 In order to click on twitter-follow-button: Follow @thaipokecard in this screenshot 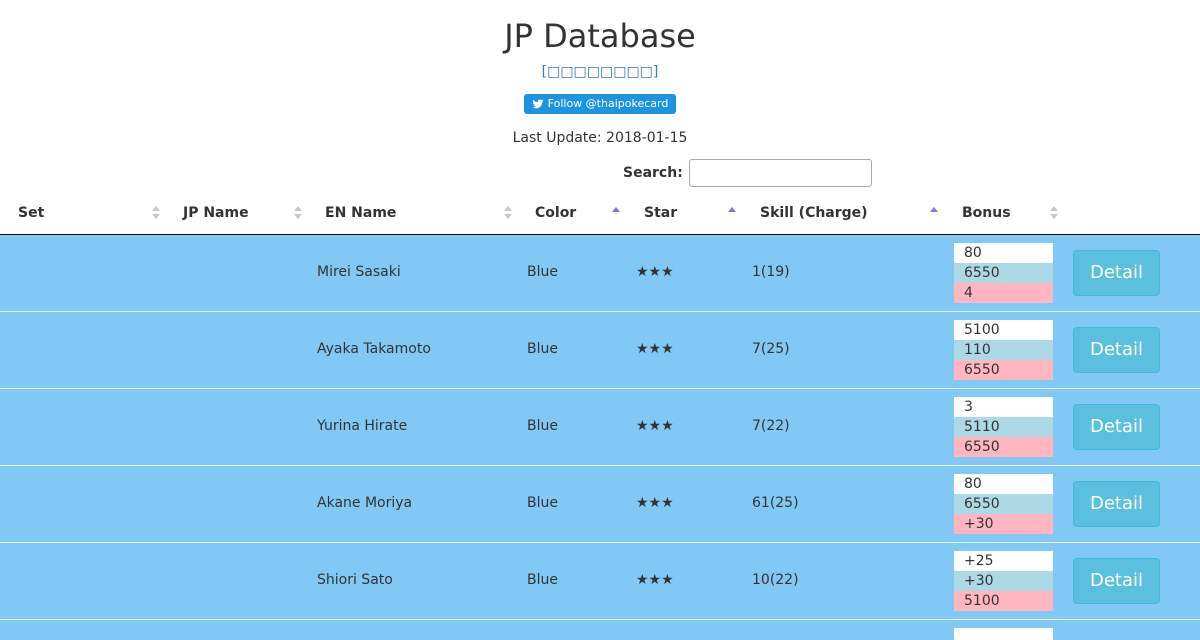, I will do `click(600, 104)`.